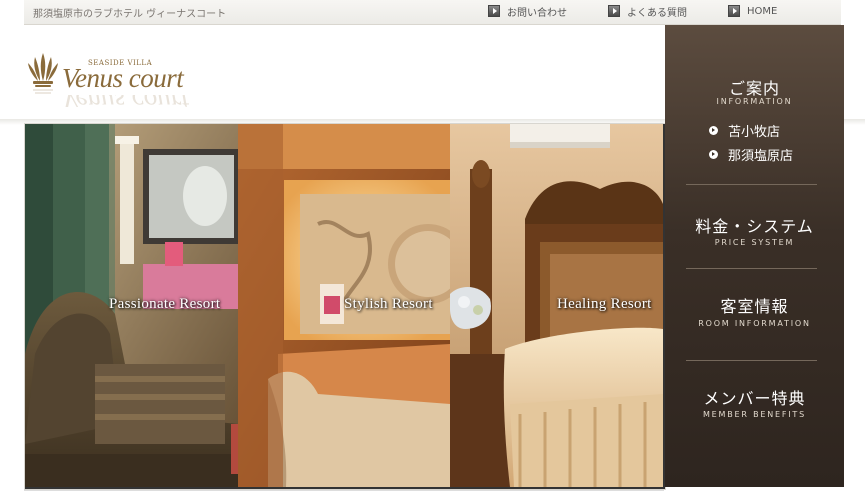  I want to click on site-tagline: 那須塩原市のラブホテル ヴィーナスコート, so click(130, 14).